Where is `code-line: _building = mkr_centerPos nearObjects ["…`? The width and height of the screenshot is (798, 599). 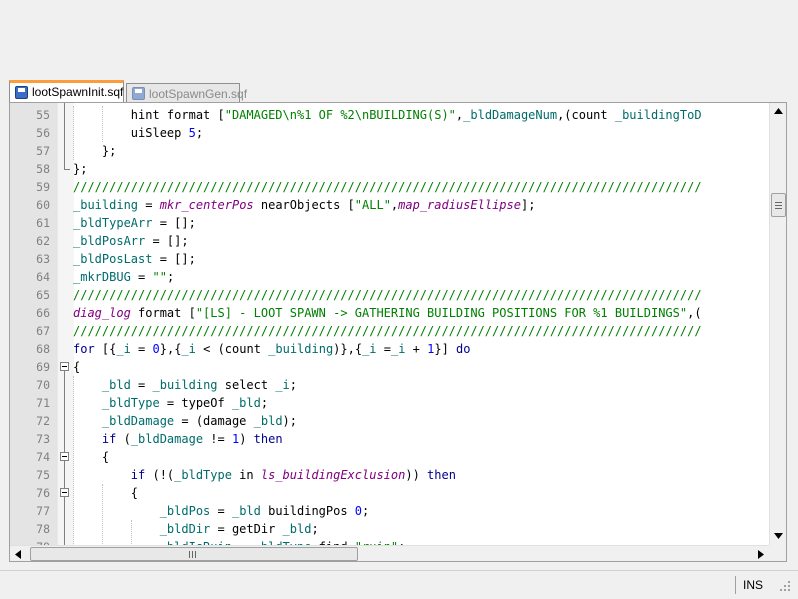
code-line: _building = mkr_centerPos nearObjects ["… is located at coordinates (304, 205).